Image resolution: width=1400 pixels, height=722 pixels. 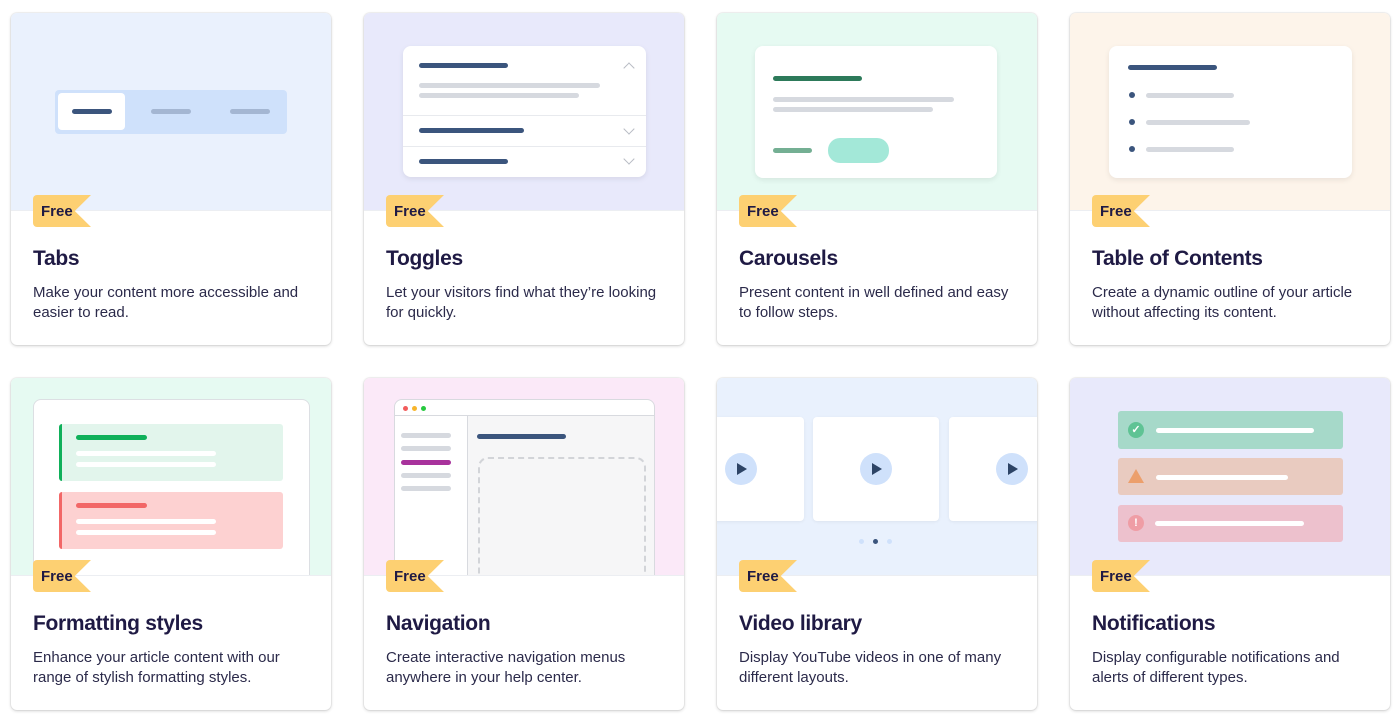 I want to click on success-block-illustration, so click(x=171, y=452).